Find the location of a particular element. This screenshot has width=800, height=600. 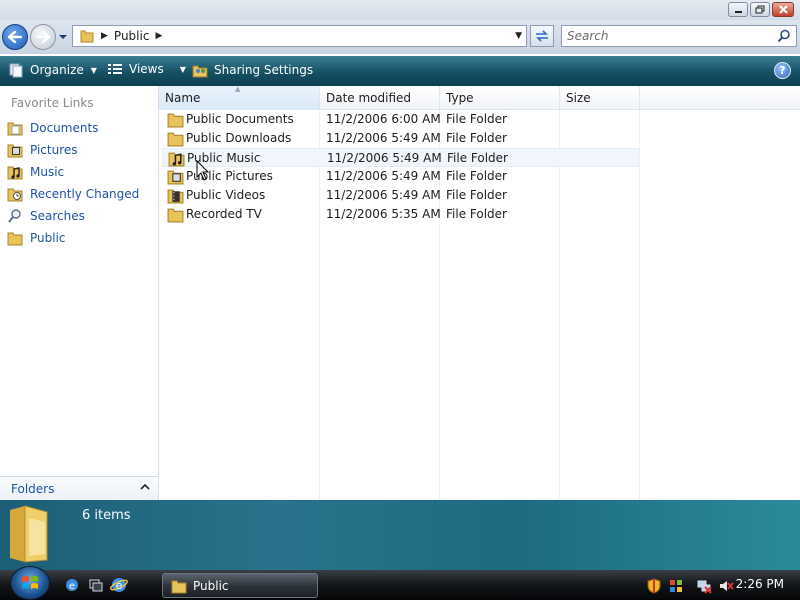

close-icon is located at coordinates (783, 9).